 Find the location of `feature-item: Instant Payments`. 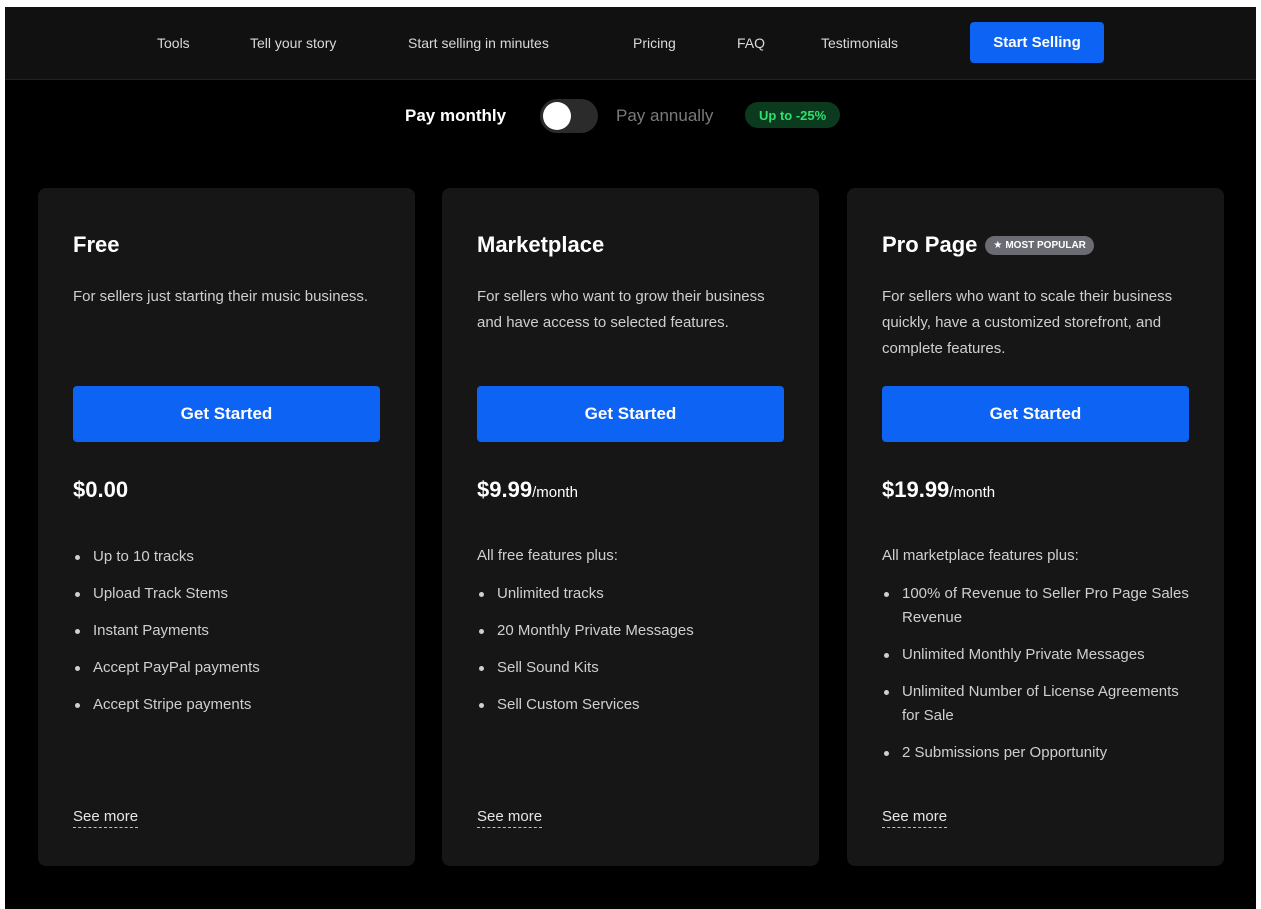

feature-item: Instant Payments is located at coordinates (230, 631).